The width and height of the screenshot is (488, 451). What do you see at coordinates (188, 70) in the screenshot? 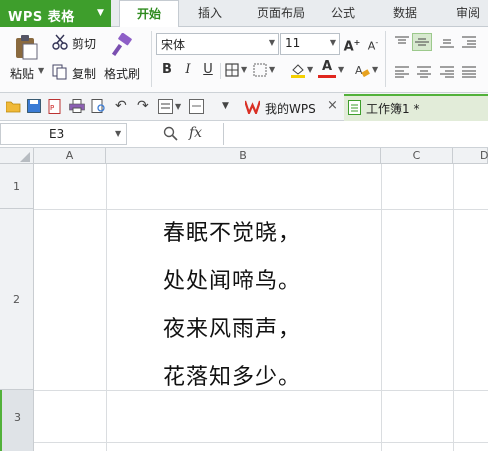
I see `italic-icon: I` at bounding box center [188, 70].